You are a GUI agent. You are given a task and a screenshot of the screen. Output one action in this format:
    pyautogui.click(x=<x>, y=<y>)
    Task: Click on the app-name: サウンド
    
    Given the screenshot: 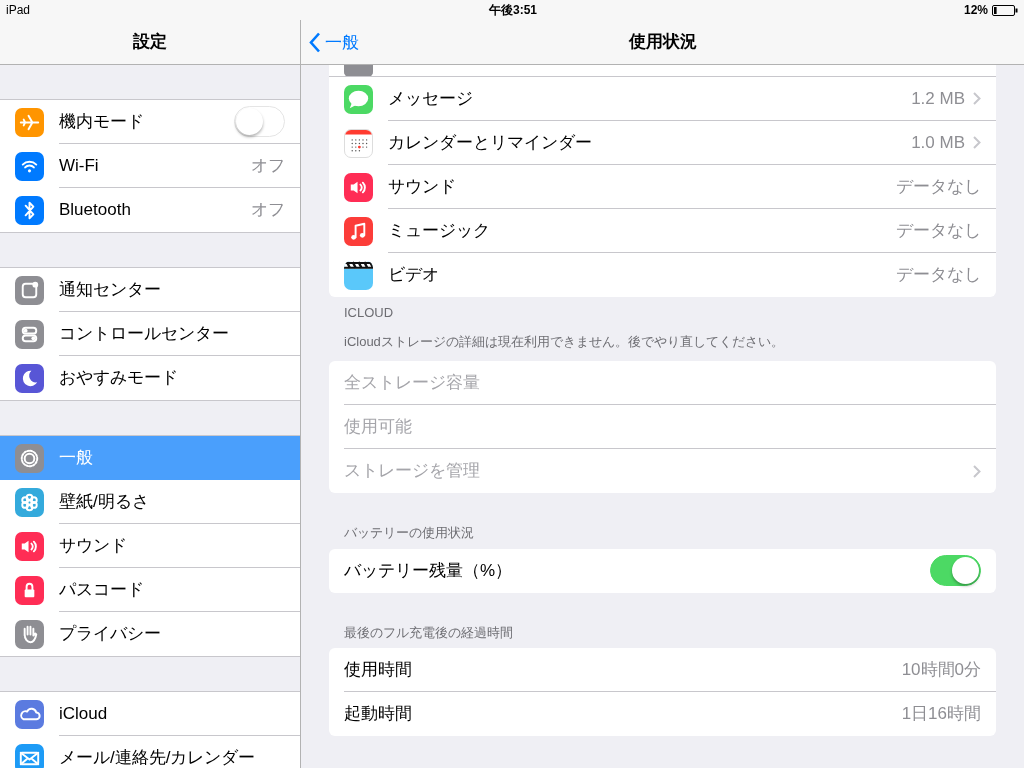 What is the action you would take?
    pyautogui.click(x=422, y=186)
    